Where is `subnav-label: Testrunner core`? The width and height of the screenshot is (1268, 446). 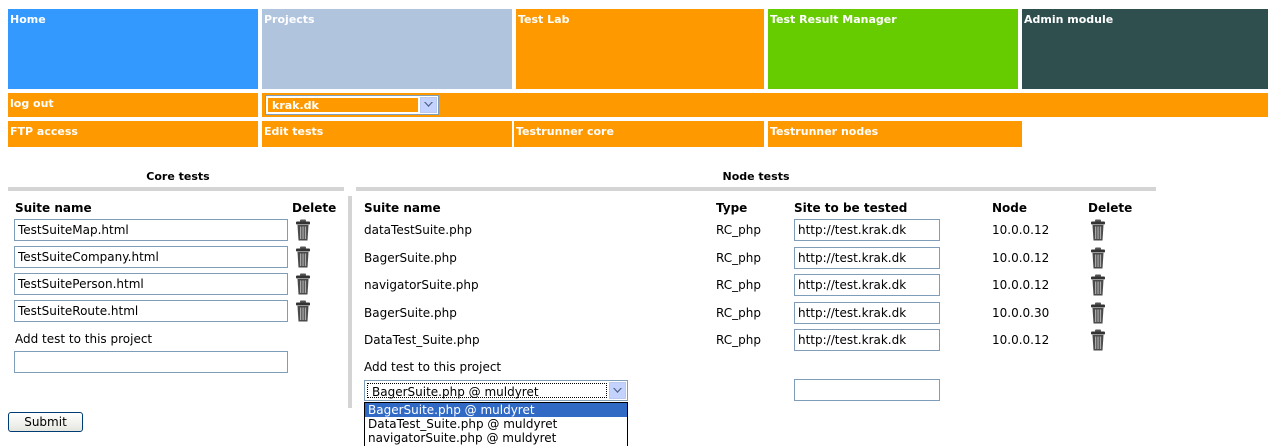
subnav-label: Testrunner core is located at coordinates (565, 131).